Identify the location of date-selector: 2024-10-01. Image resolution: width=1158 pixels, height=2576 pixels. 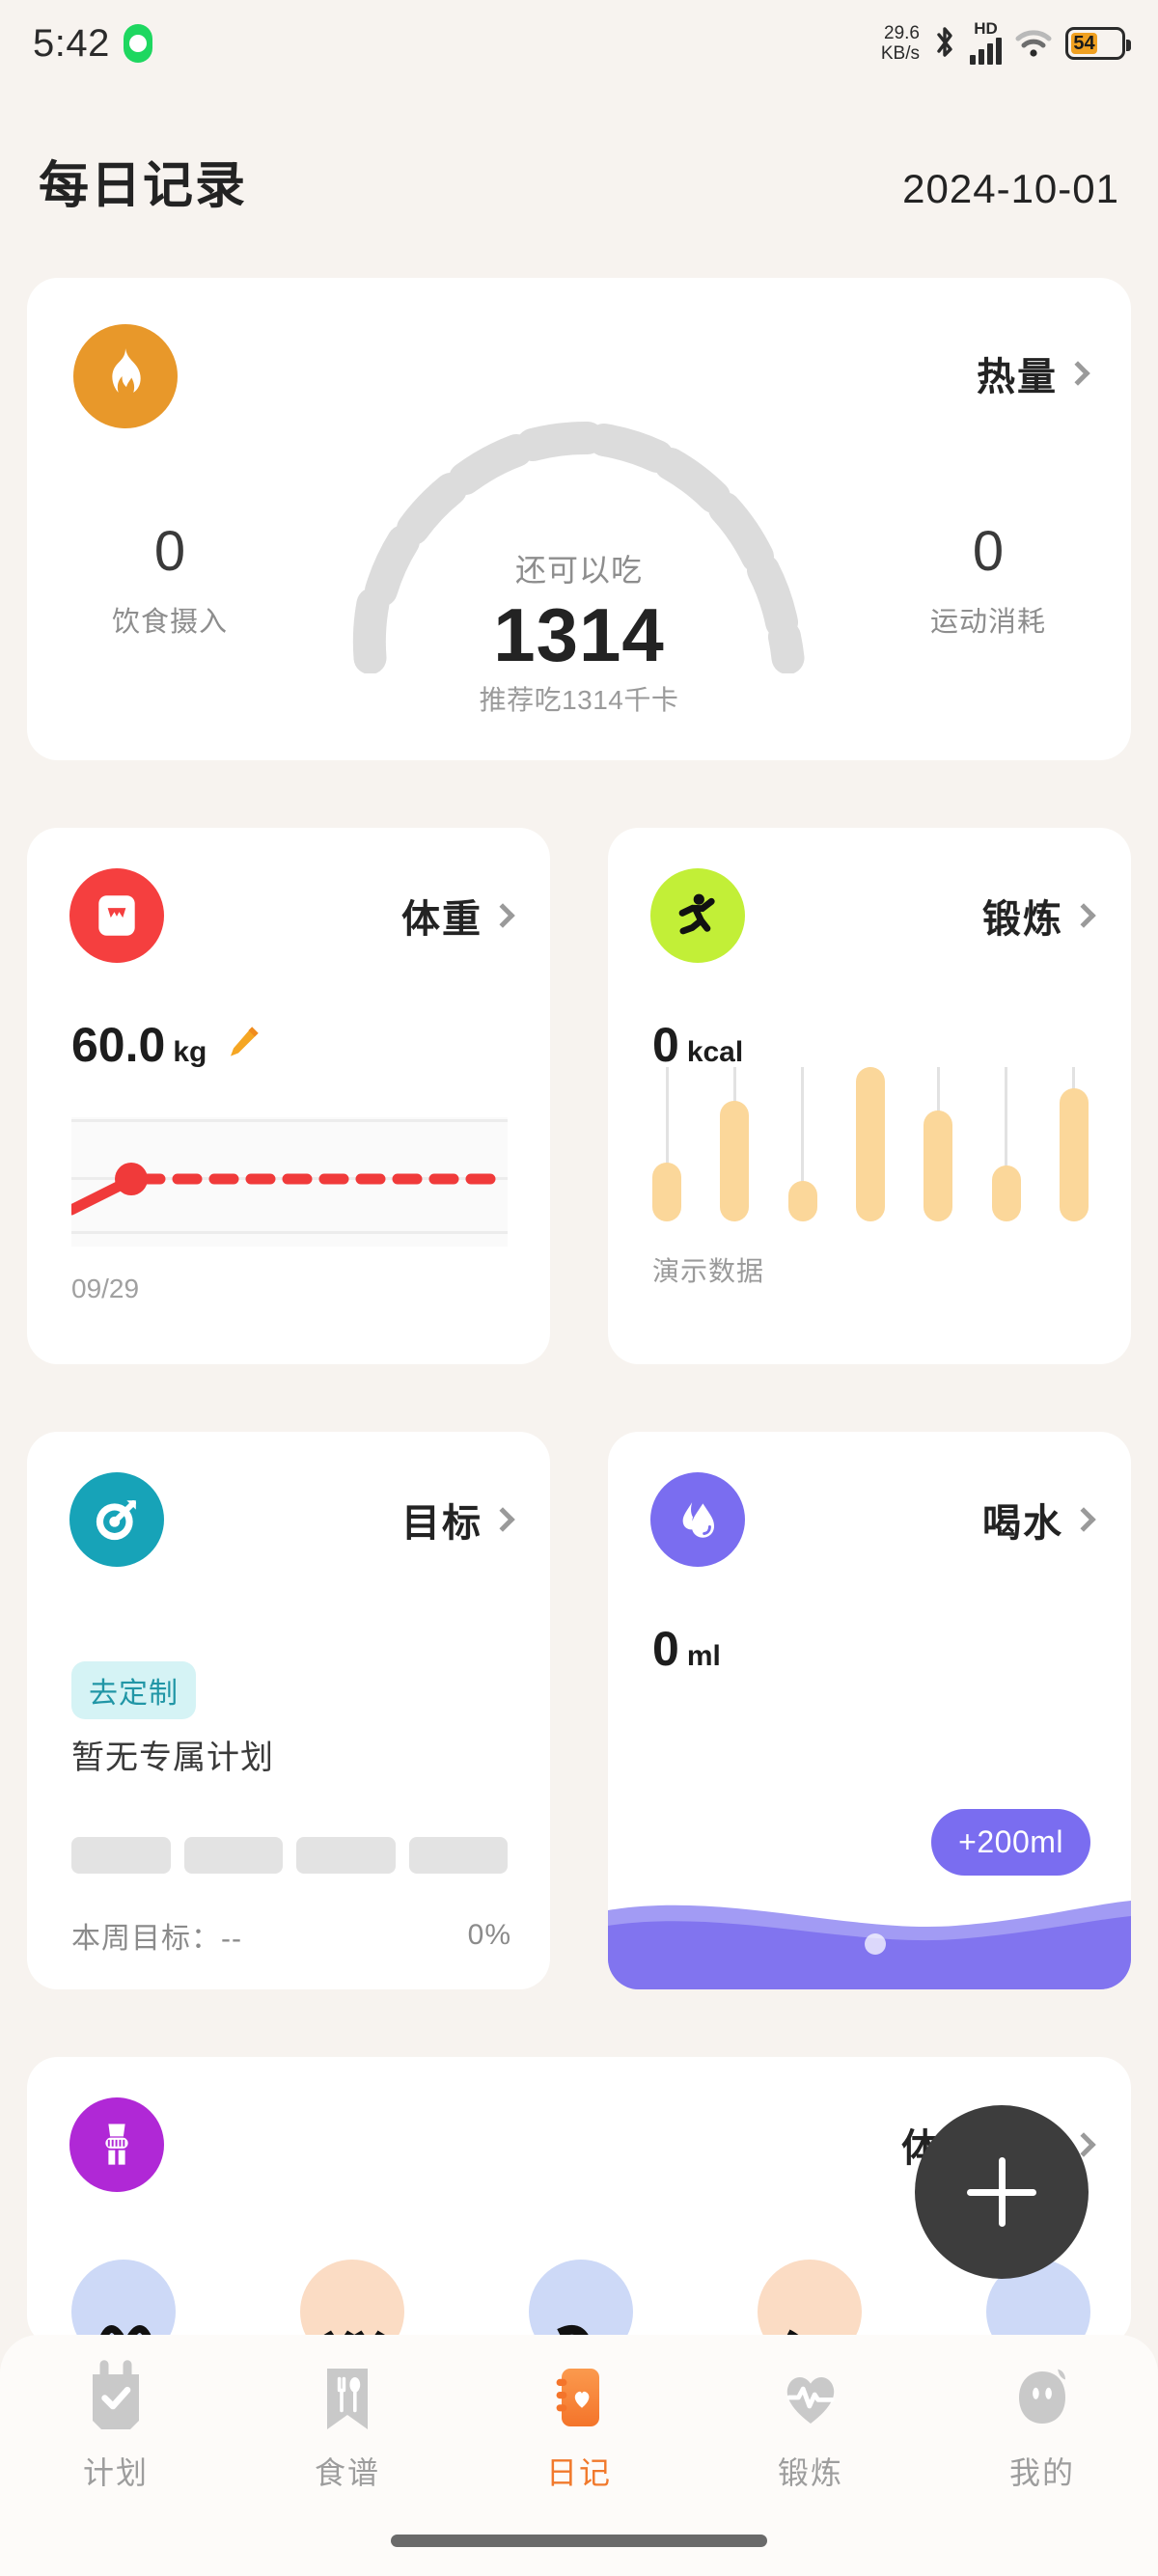
(1010, 189).